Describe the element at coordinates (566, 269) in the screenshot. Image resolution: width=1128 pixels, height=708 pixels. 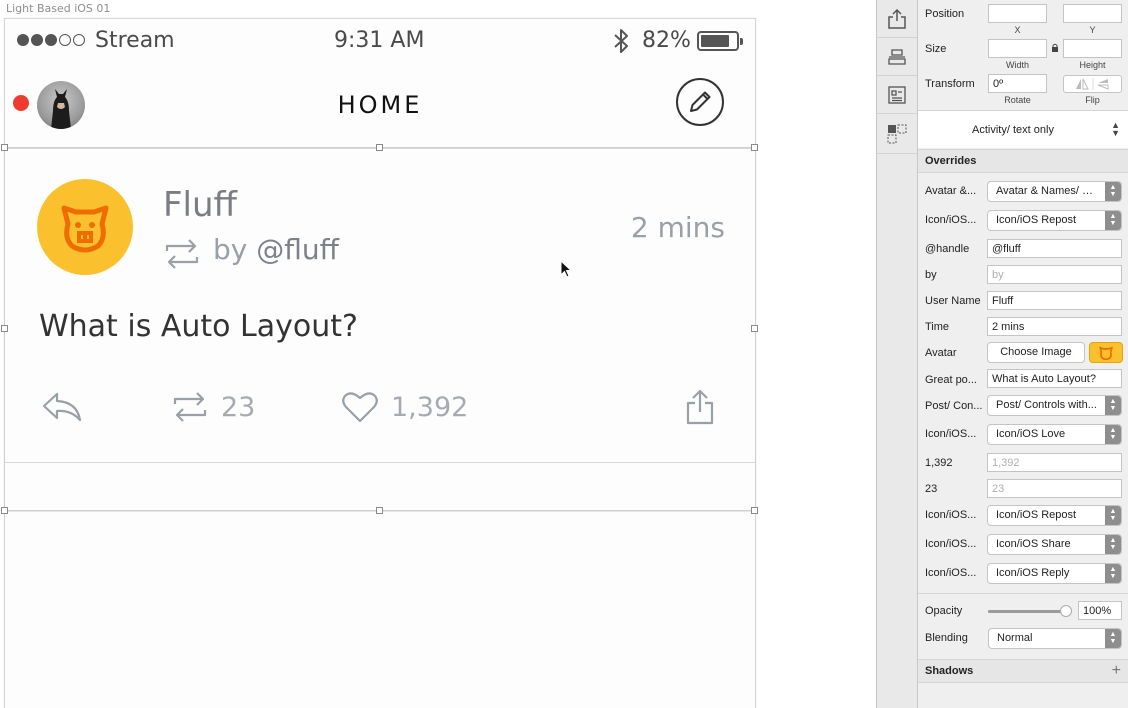
I see `mouse-cursor-icon` at that location.